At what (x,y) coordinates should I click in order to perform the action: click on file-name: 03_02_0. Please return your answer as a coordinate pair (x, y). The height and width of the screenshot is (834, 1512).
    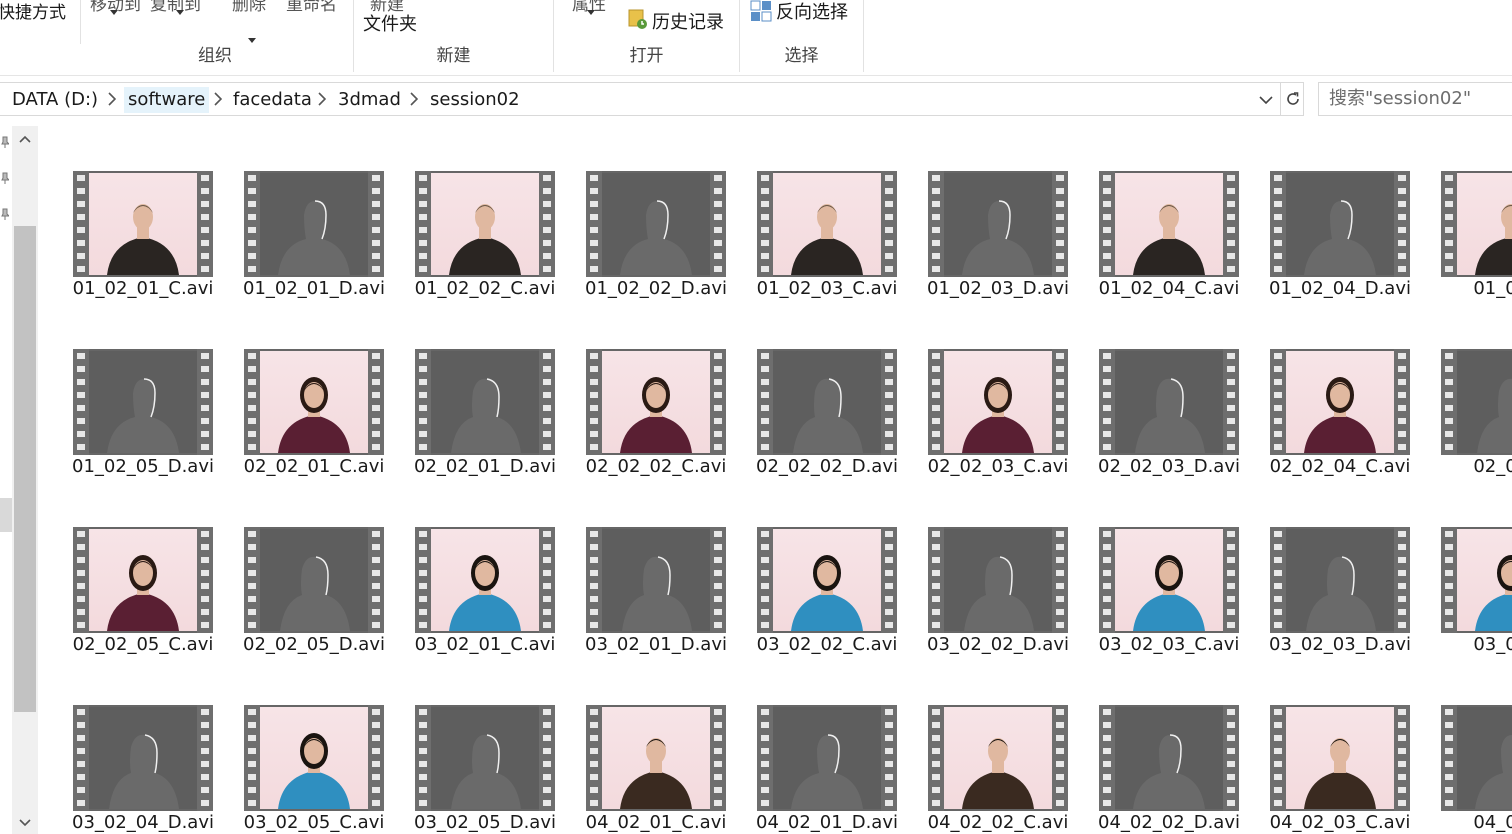
    Looking at the image, I should click on (1492, 644).